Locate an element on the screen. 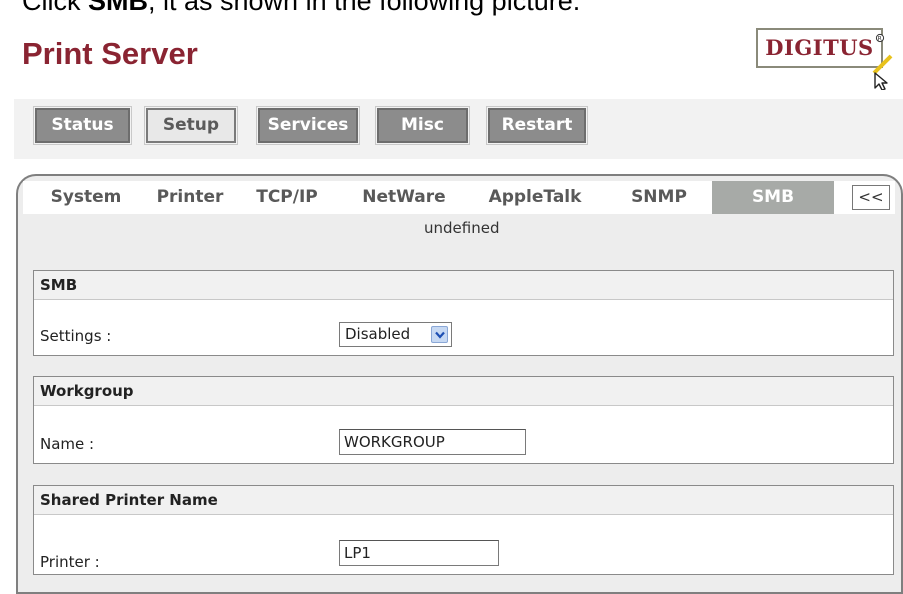  workgroup-name-label: Name : is located at coordinates (67, 444).